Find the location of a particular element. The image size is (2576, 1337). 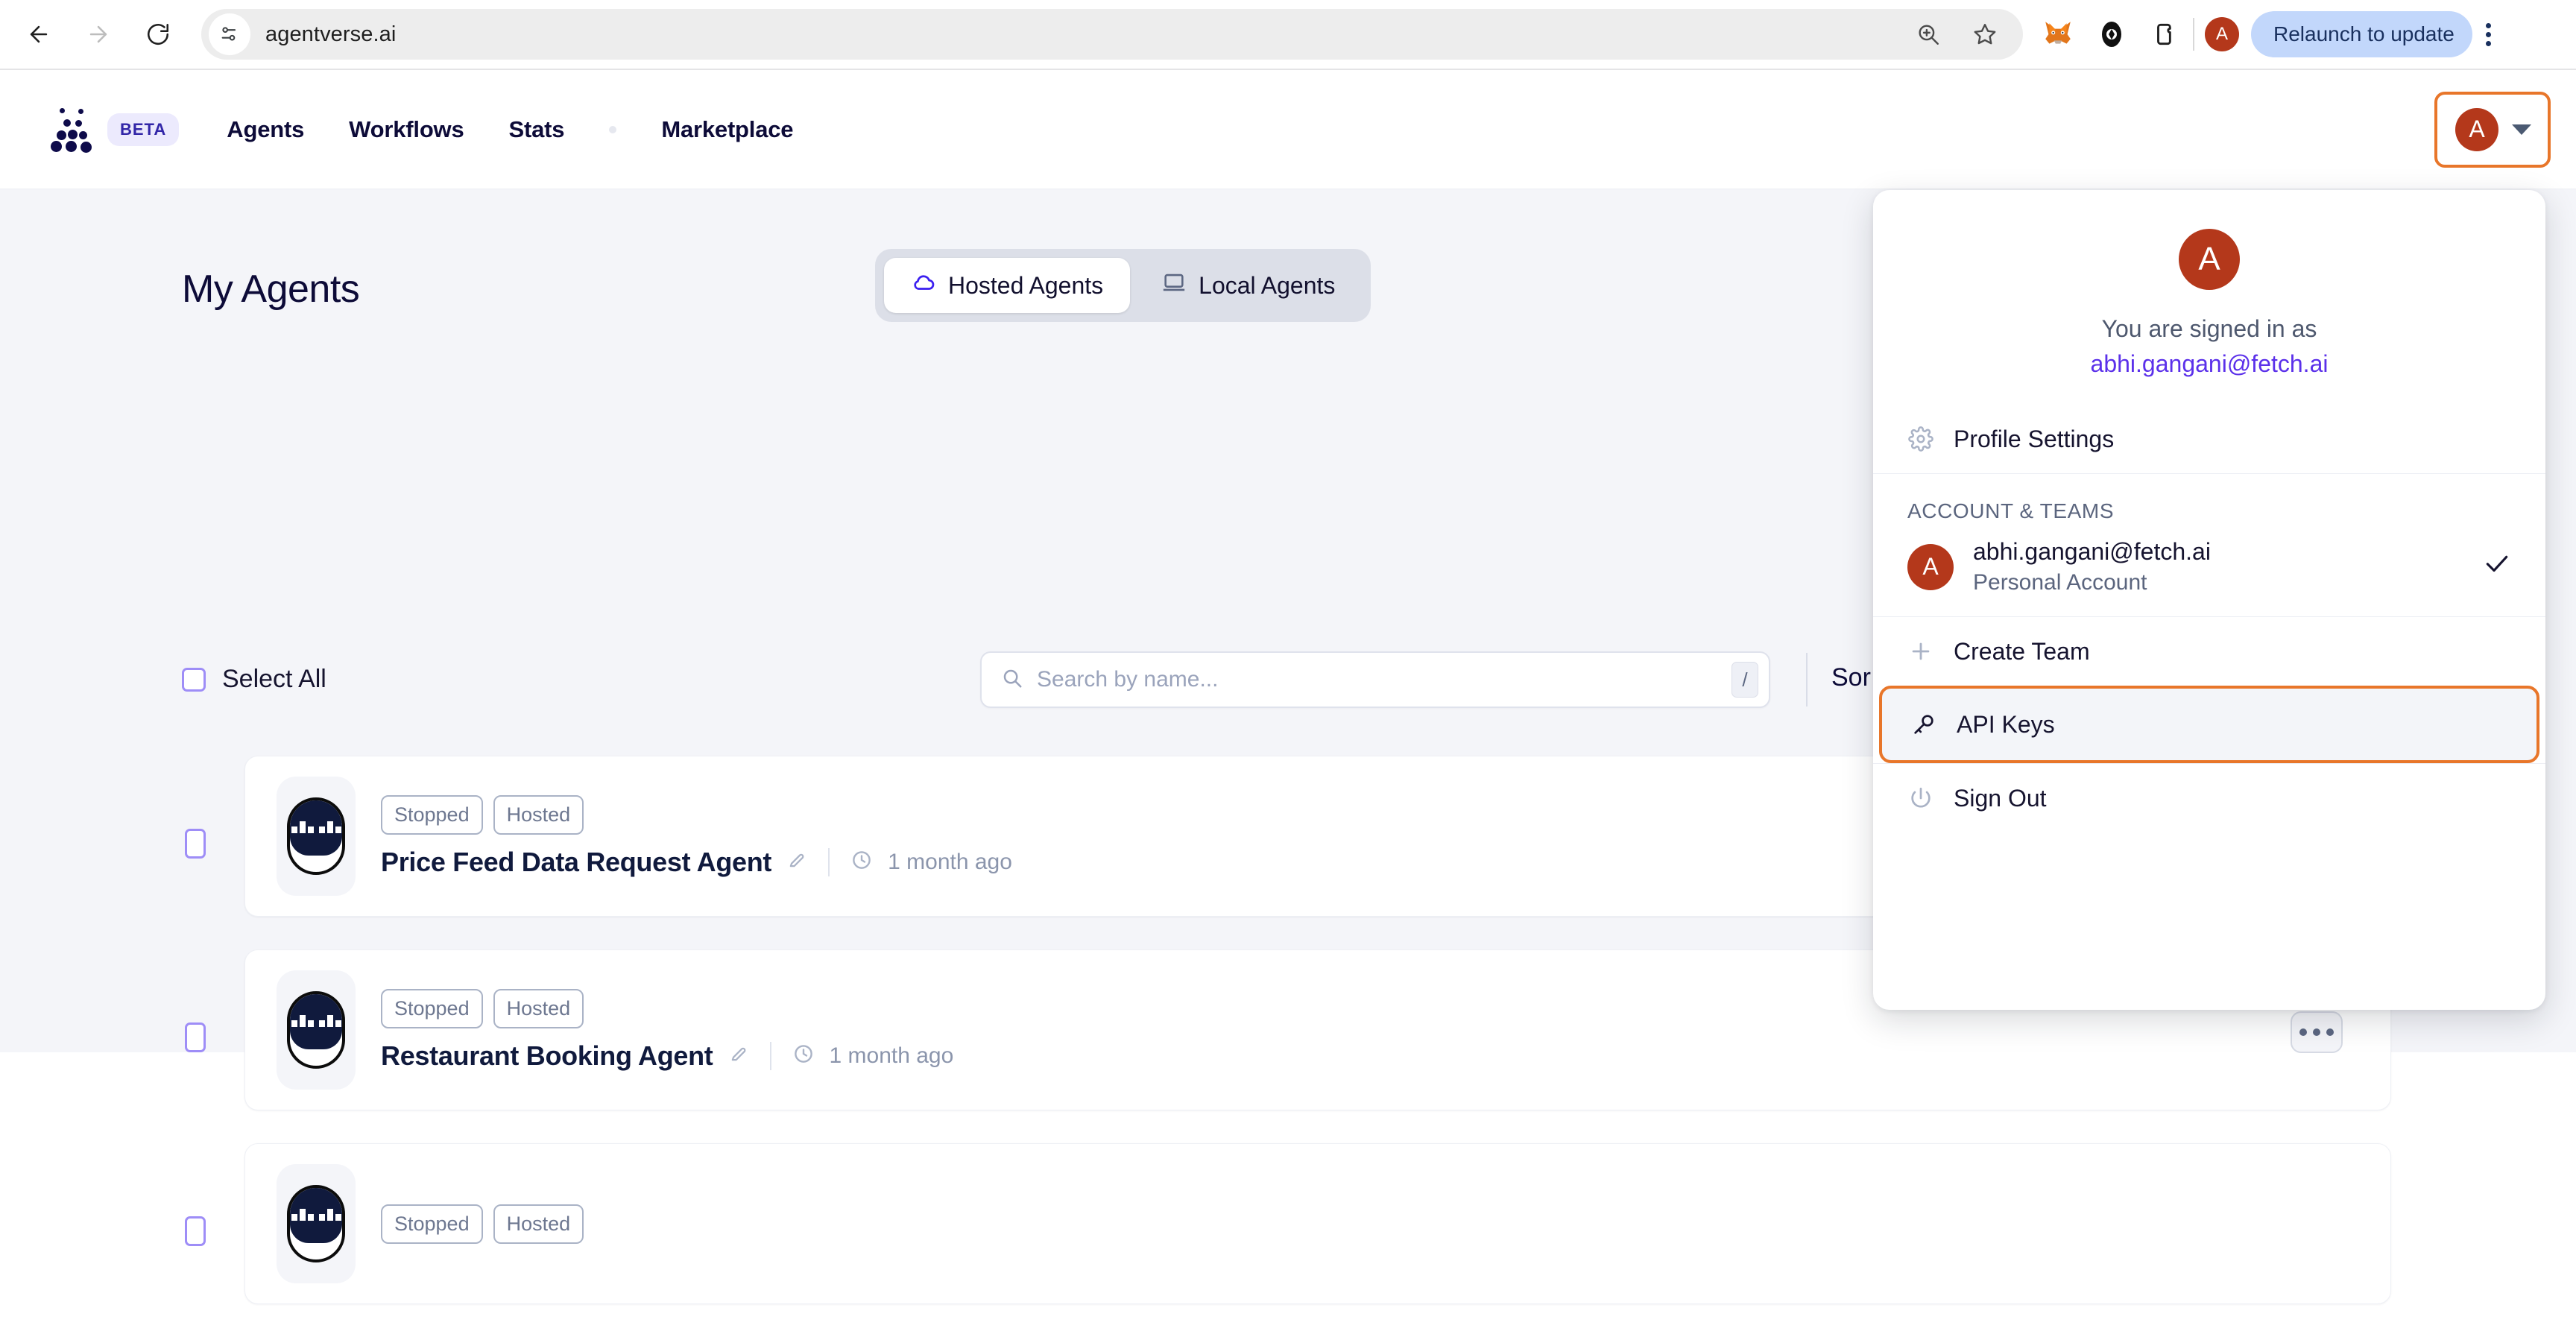

extension-puzzle-icon is located at coordinates (2165, 34).